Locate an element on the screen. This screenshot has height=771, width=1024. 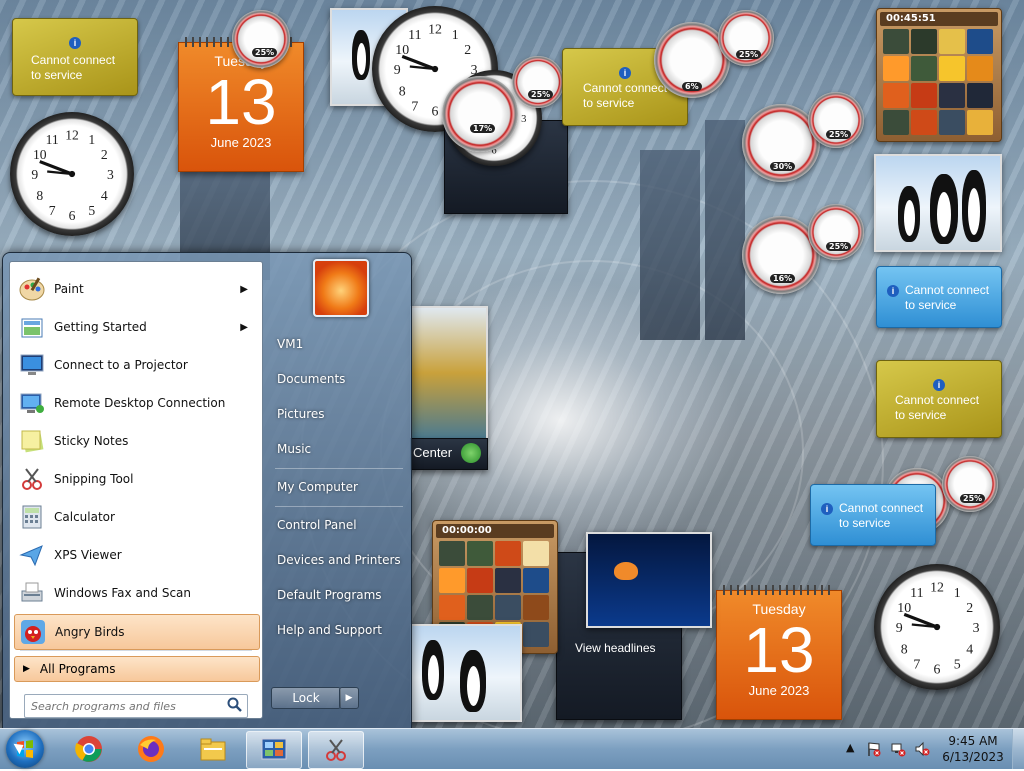
taskbar-chrome is located at coordinates (89, 749).